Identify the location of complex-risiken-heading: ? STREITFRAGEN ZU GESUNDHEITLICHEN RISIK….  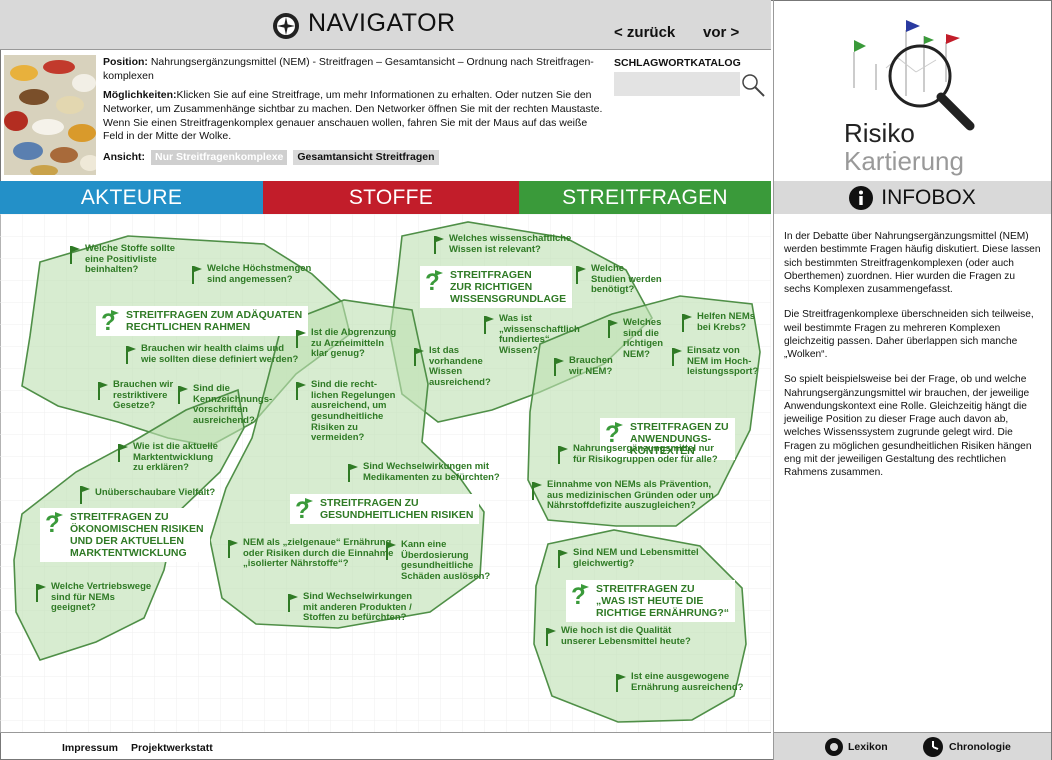
(385, 509).